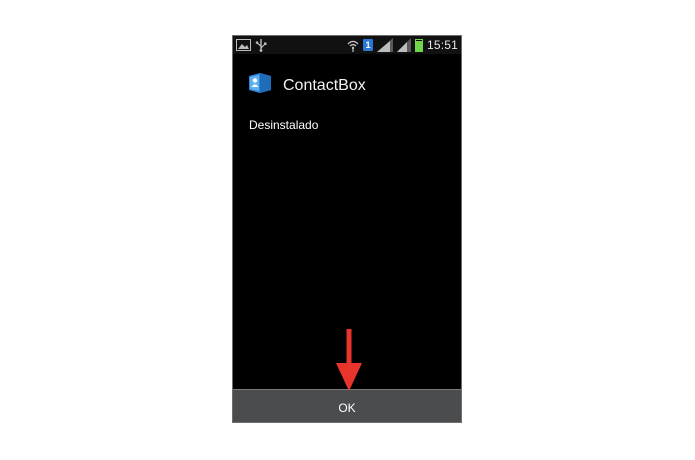  What do you see at coordinates (367, 45) in the screenshot?
I see `sim-icon: 1` at bounding box center [367, 45].